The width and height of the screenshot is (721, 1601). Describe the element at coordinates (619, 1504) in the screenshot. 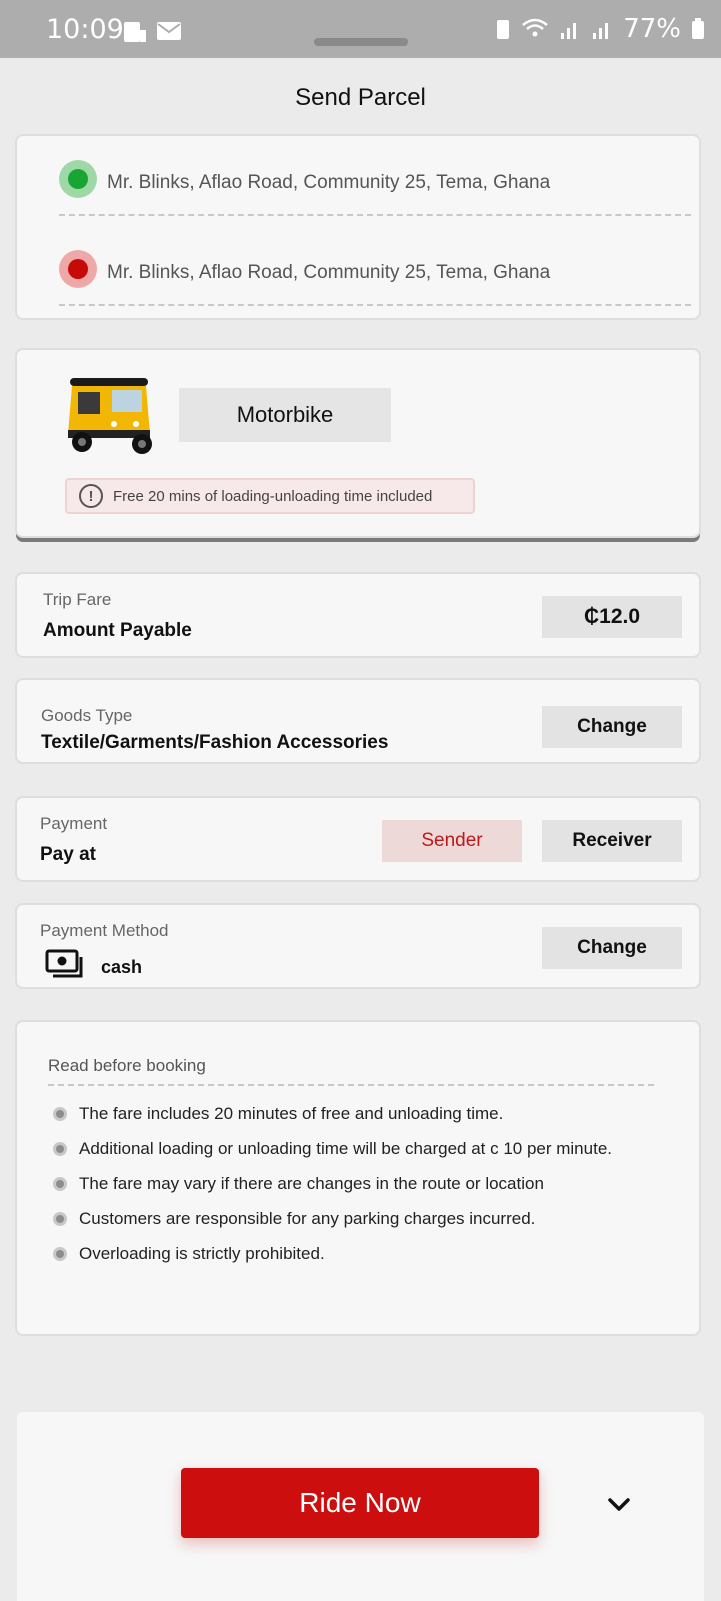

I see `chevron-down-icon` at that location.